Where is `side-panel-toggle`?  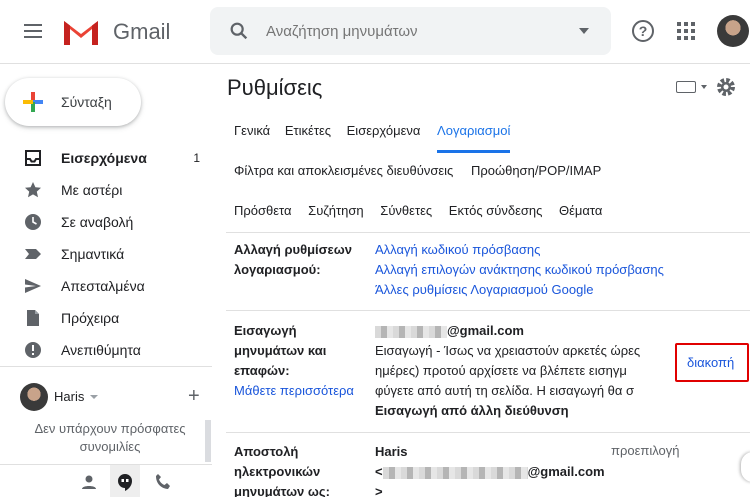
side-panel-toggle is located at coordinates (745, 467).